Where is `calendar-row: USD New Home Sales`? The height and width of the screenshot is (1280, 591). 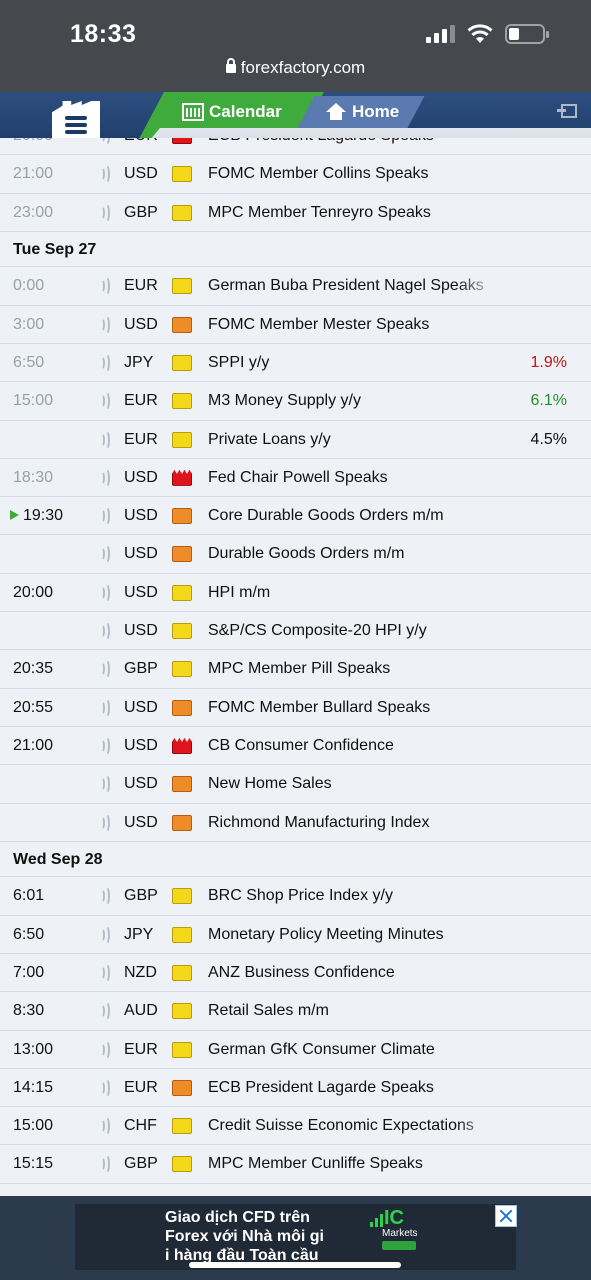 calendar-row: USD New Home Sales is located at coordinates (295, 784).